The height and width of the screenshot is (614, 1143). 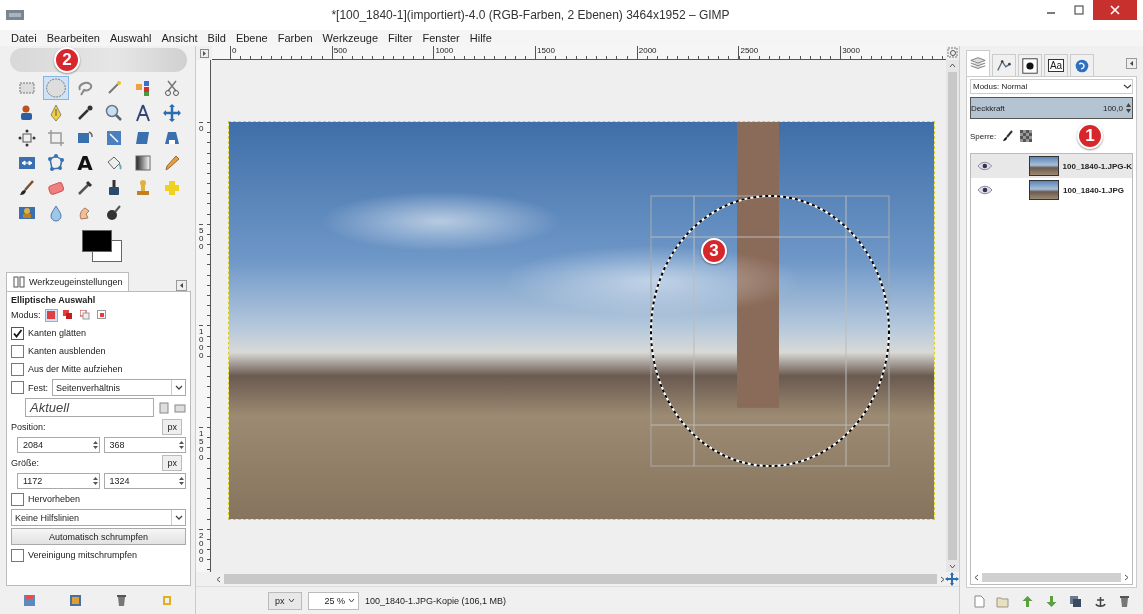 What do you see at coordinates (33, 445) in the screenshot?
I see `field-value: 2084` at bounding box center [33, 445].